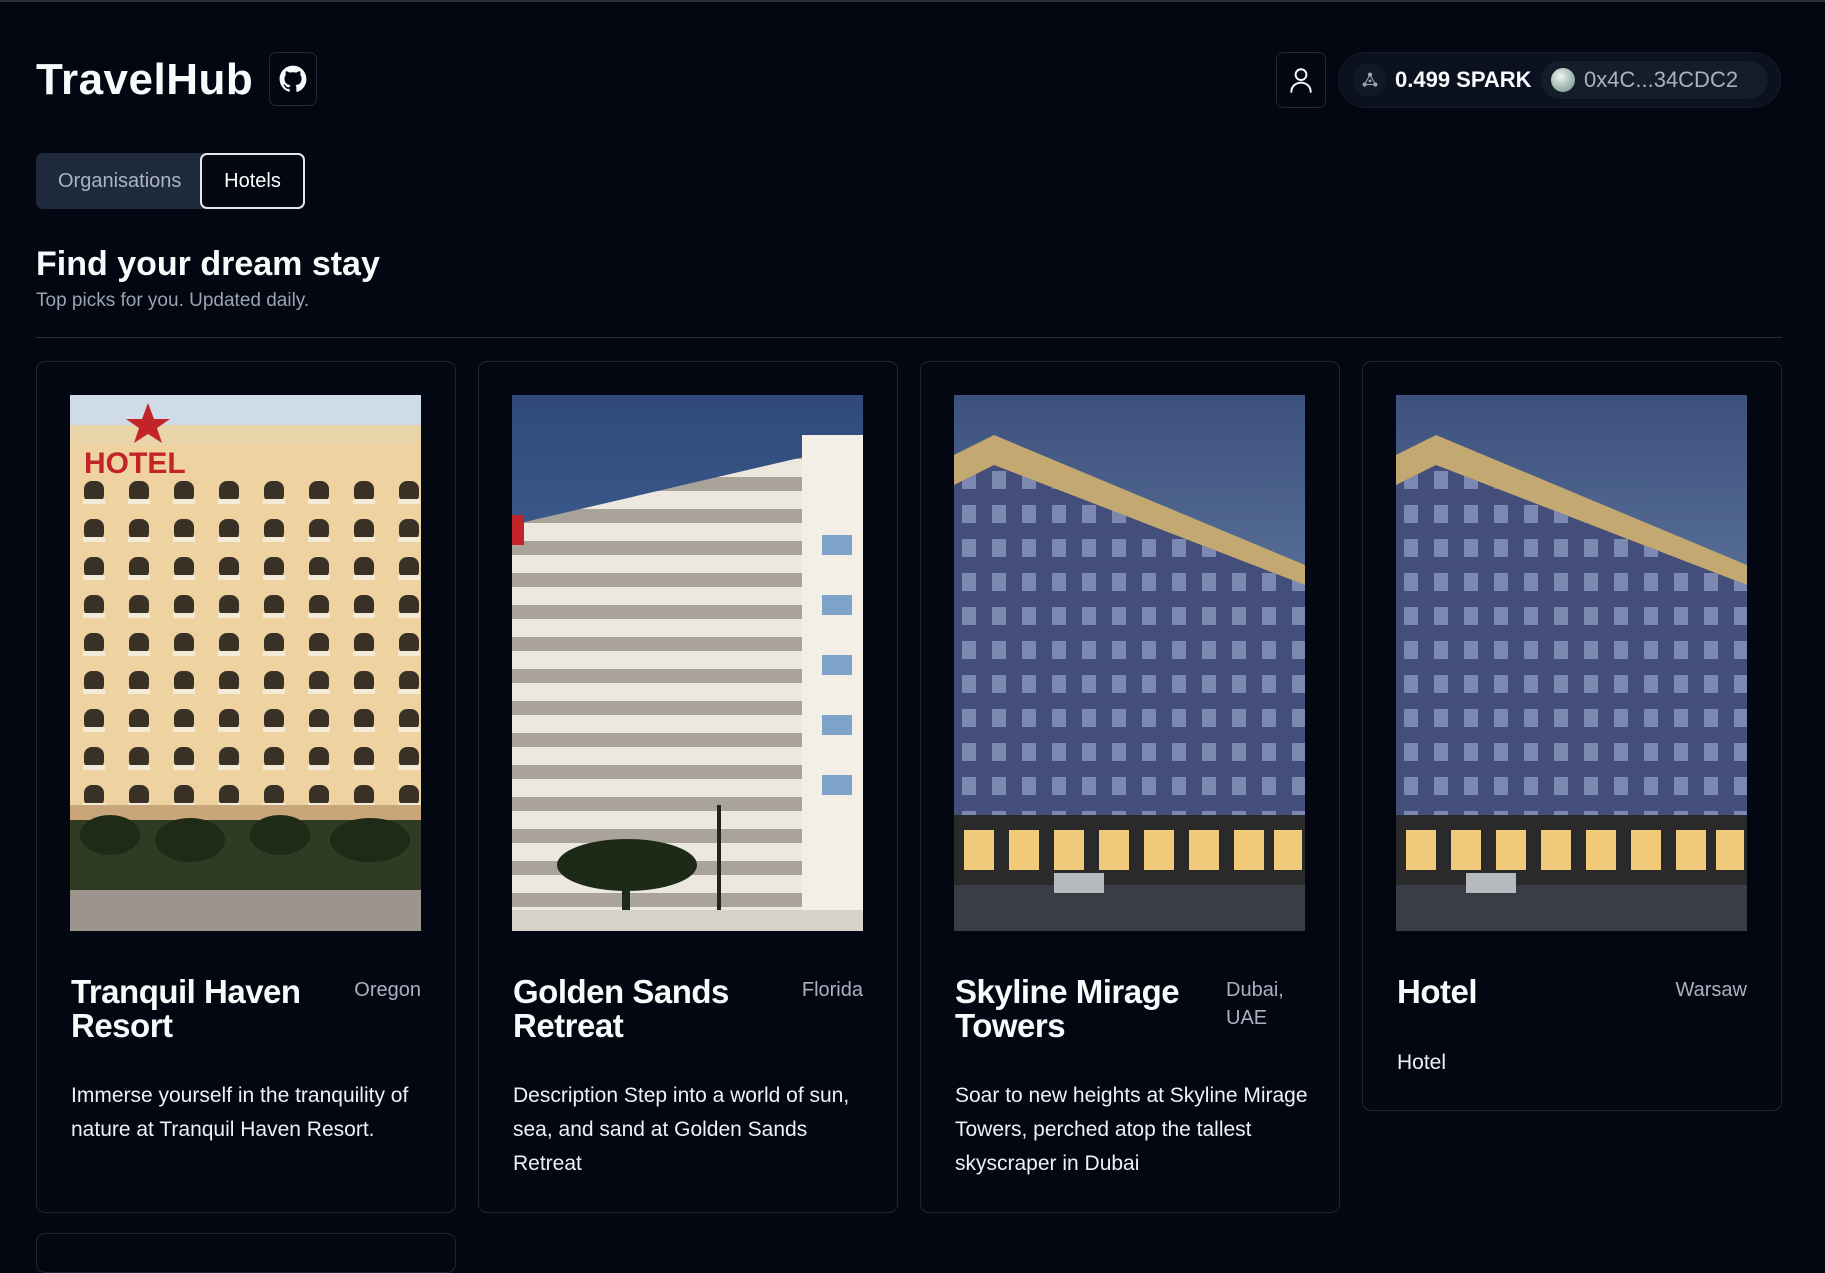 The height and width of the screenshot is (1273, 1825). What do you see at coordinates (144, 80) in the screenshot?
I see `app-title: TravelHub` at bounding box center [144, 80].